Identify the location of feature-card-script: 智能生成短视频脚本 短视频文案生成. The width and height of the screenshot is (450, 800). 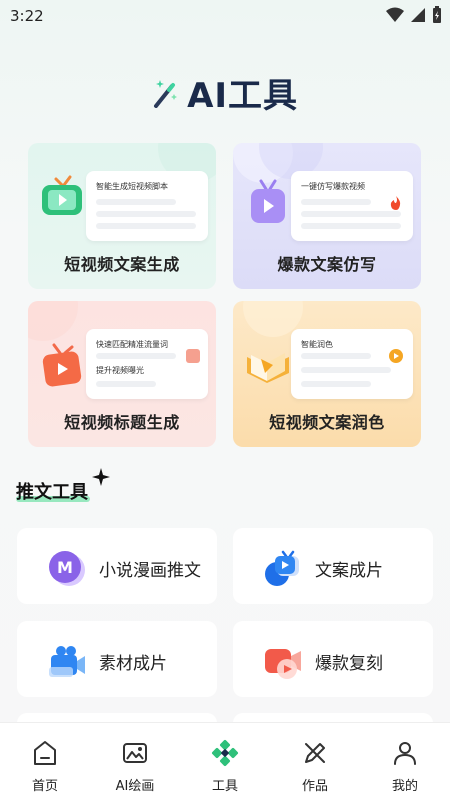
(122, 216).